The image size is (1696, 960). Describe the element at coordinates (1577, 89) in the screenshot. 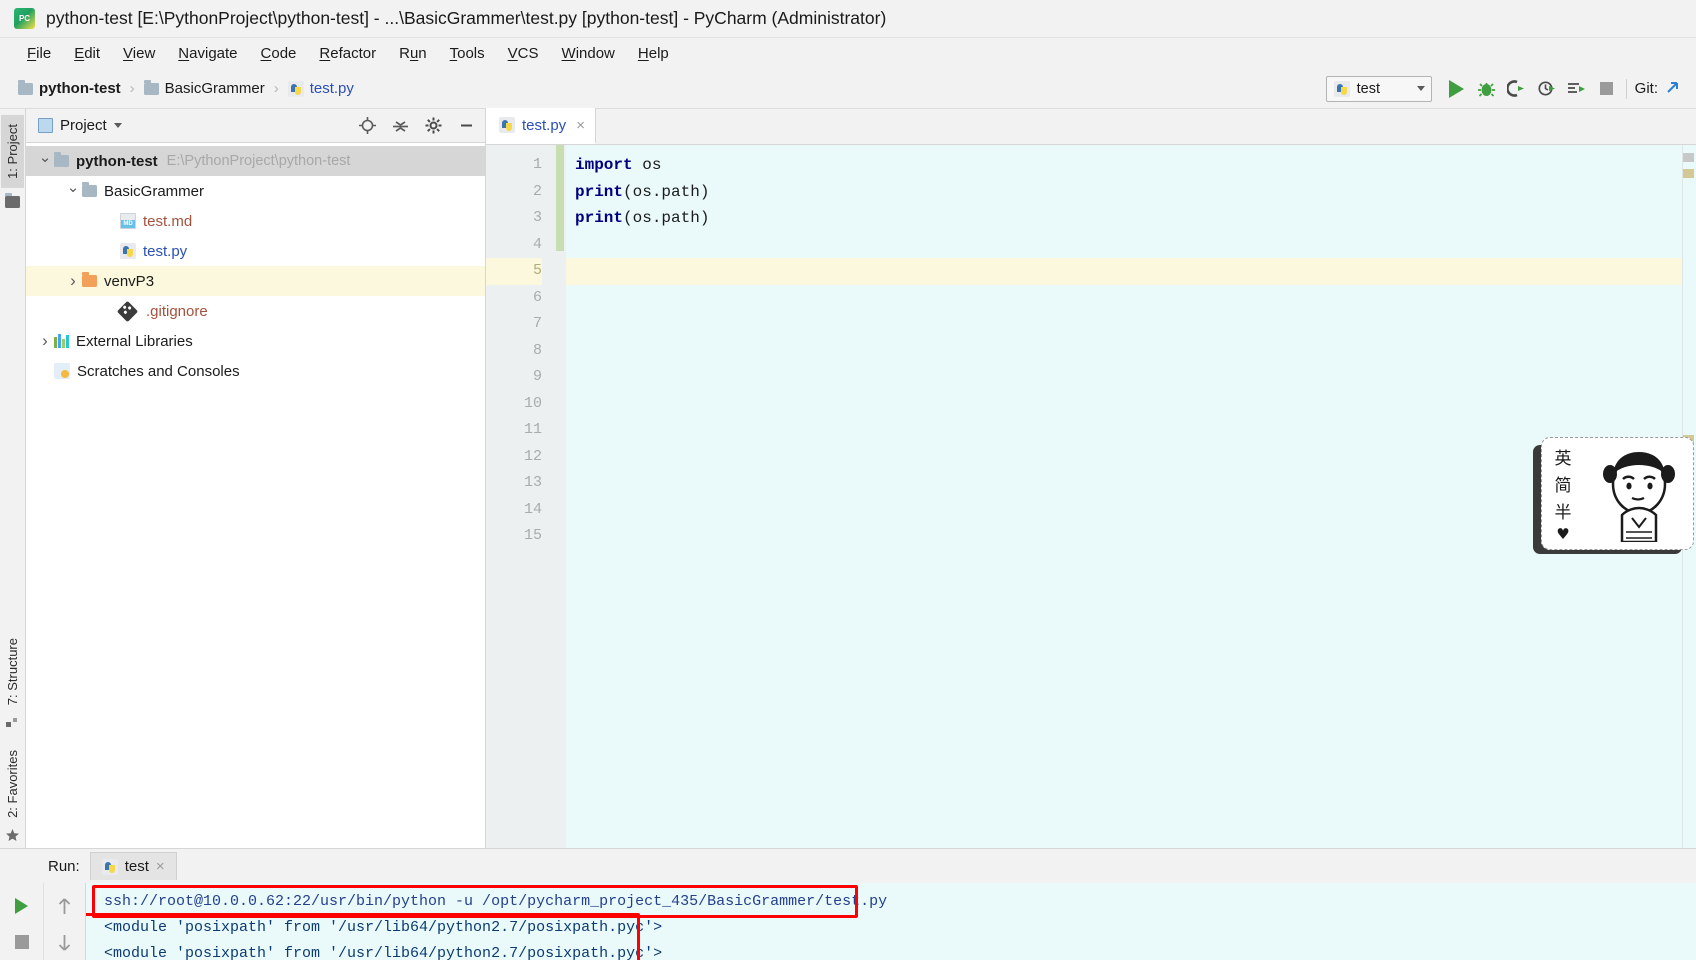

I see `run-all-icon` at that location.